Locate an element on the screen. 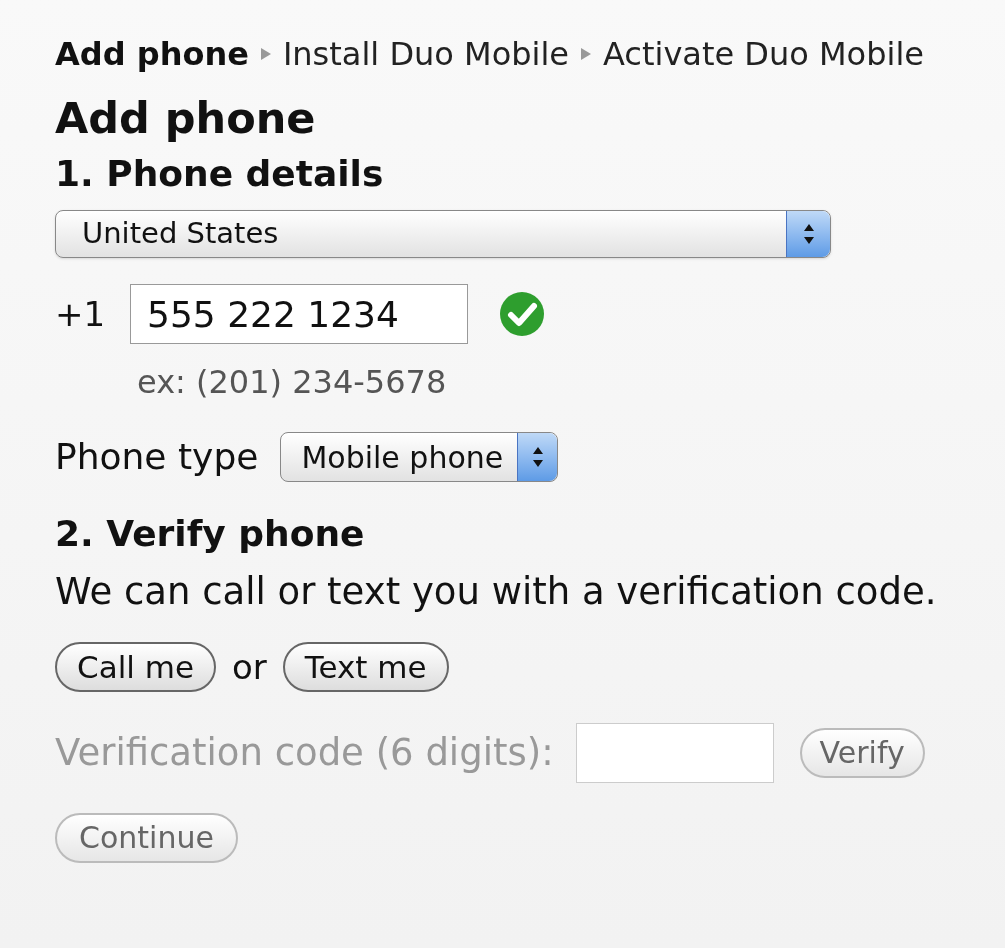  section-heading: 2. Verify phone is located at coordinates (210, 534).